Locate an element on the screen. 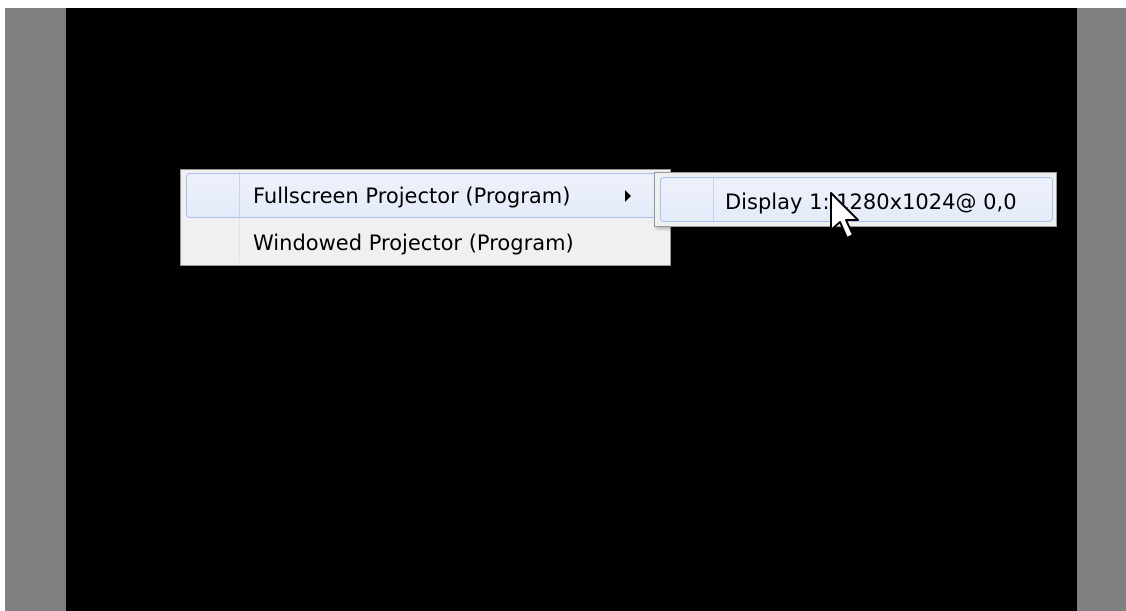  menu-item-label: Fullscreen Projector (Program) is located at coordinates (412, 195).